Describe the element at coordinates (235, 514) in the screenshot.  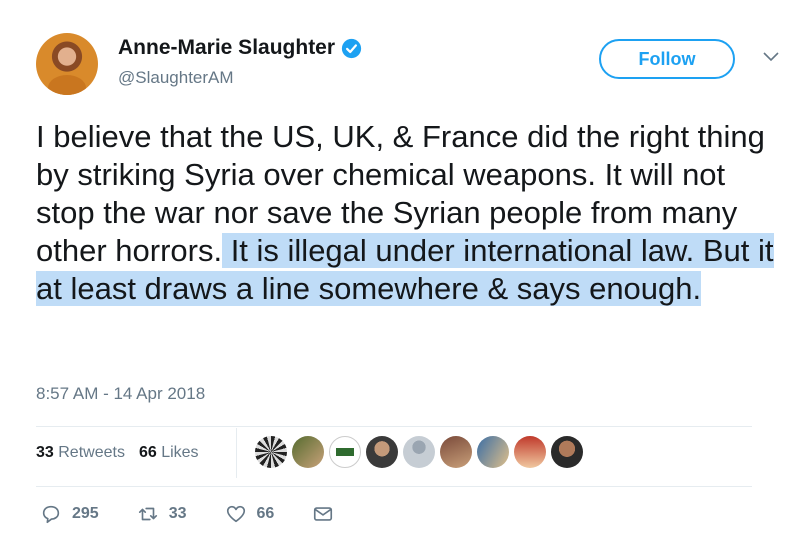
I see `heart-icon` at that location.